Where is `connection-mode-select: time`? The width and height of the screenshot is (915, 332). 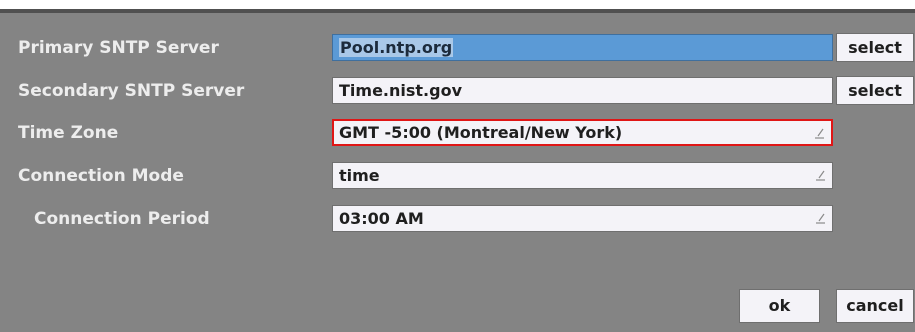
connection-mode-select: time is located at coordinates (582, 175).